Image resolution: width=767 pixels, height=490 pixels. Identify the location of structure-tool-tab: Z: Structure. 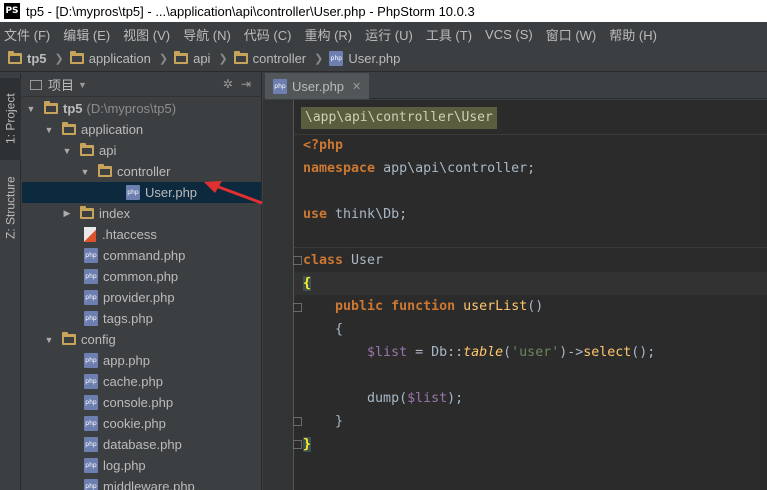
(10, 208).